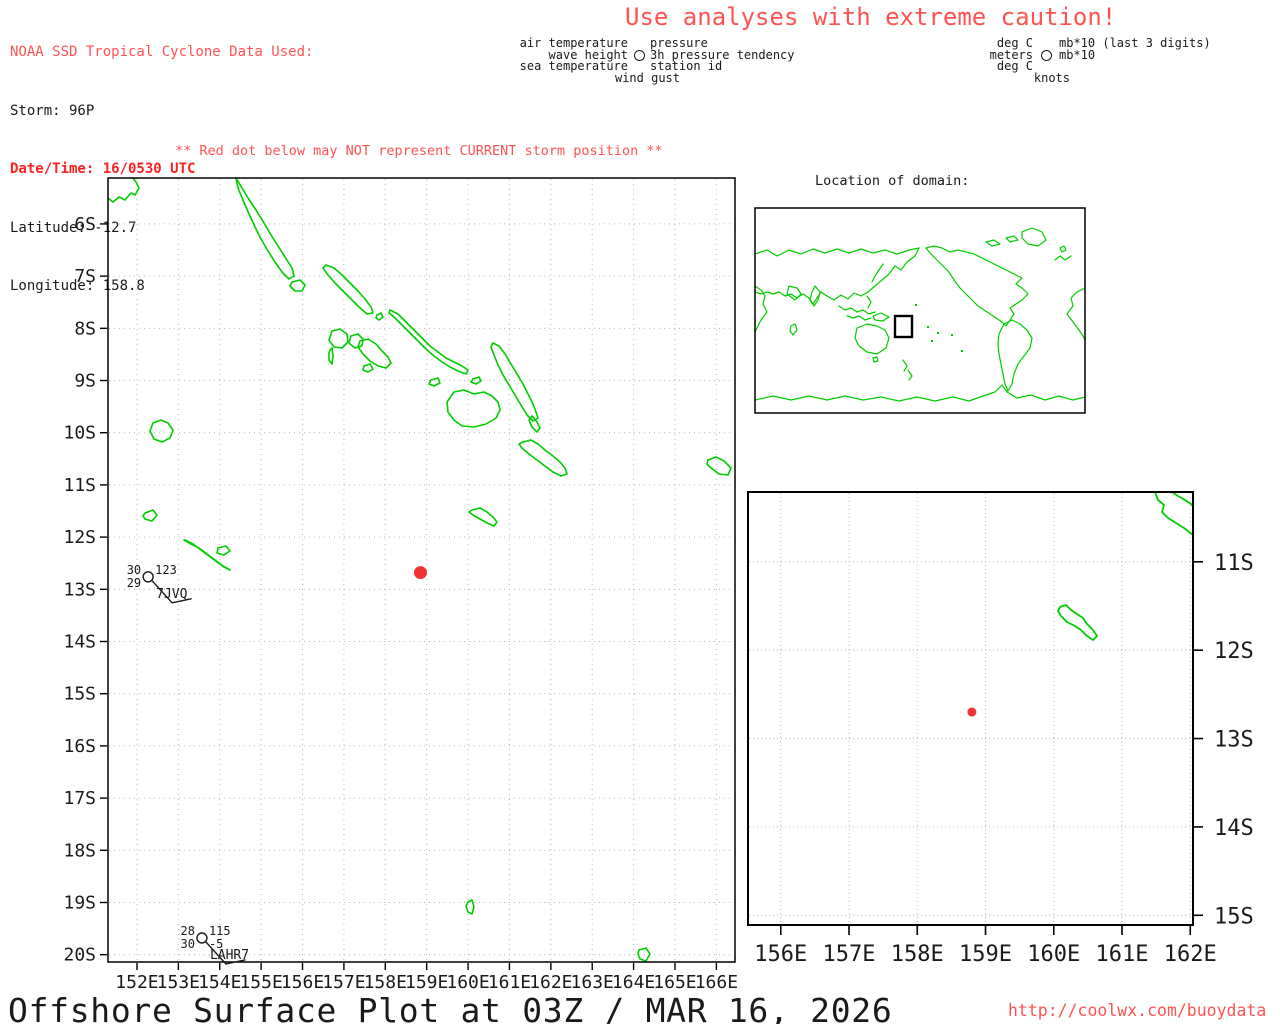  What do you see at coordinates (674, 982) in the screenshot?
I see `x-tick-label: 165E` at bounding box center [674, 982].